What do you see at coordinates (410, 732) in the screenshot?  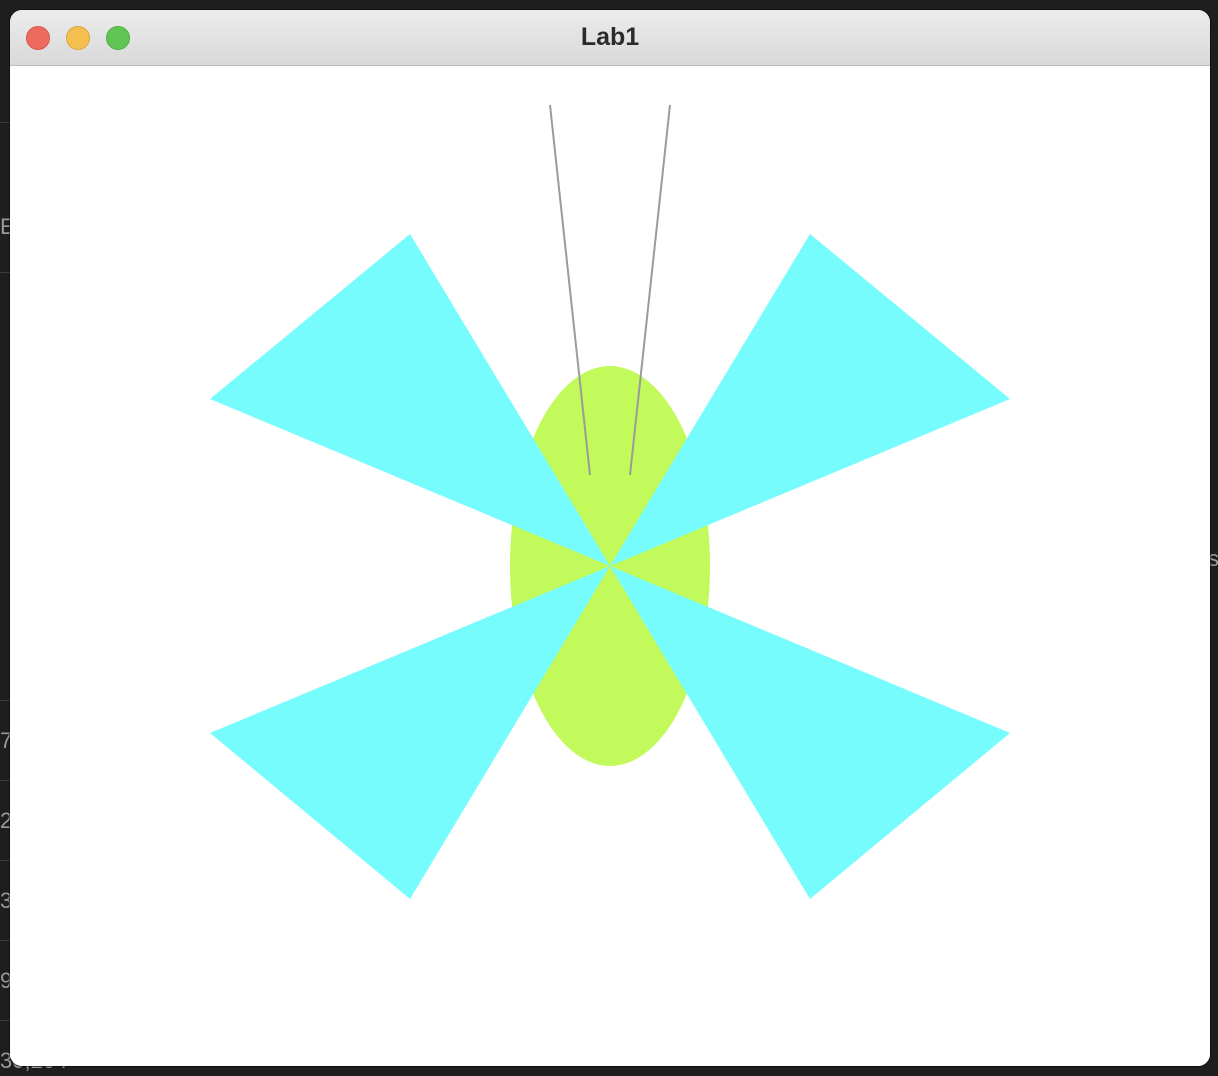 I see `lower-left-wing` at bounding box center [410, 732].